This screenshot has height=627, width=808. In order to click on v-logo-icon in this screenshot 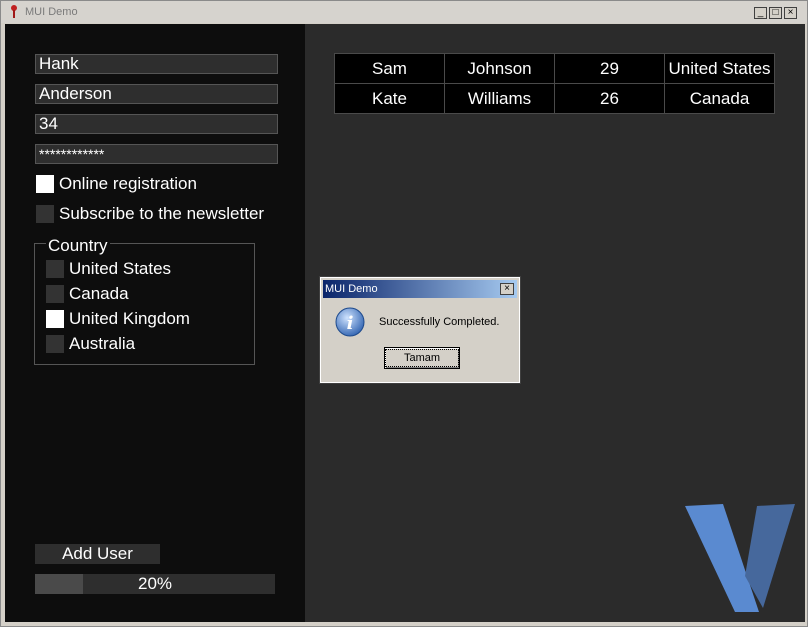, I will do `click(740, 558)`.